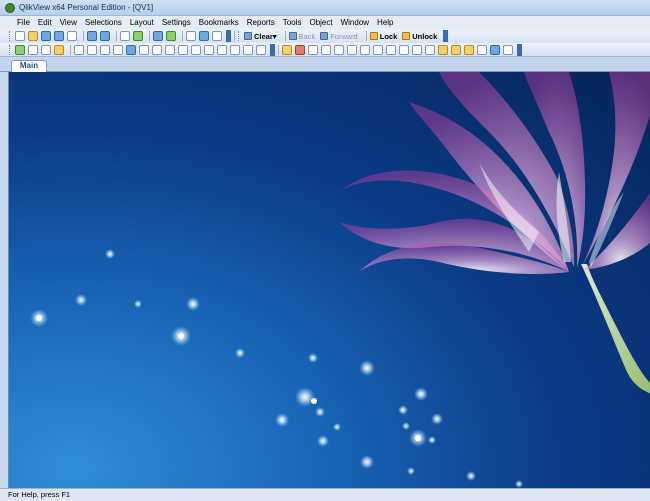  I want to click on button-object-icon, so click(170, 49).